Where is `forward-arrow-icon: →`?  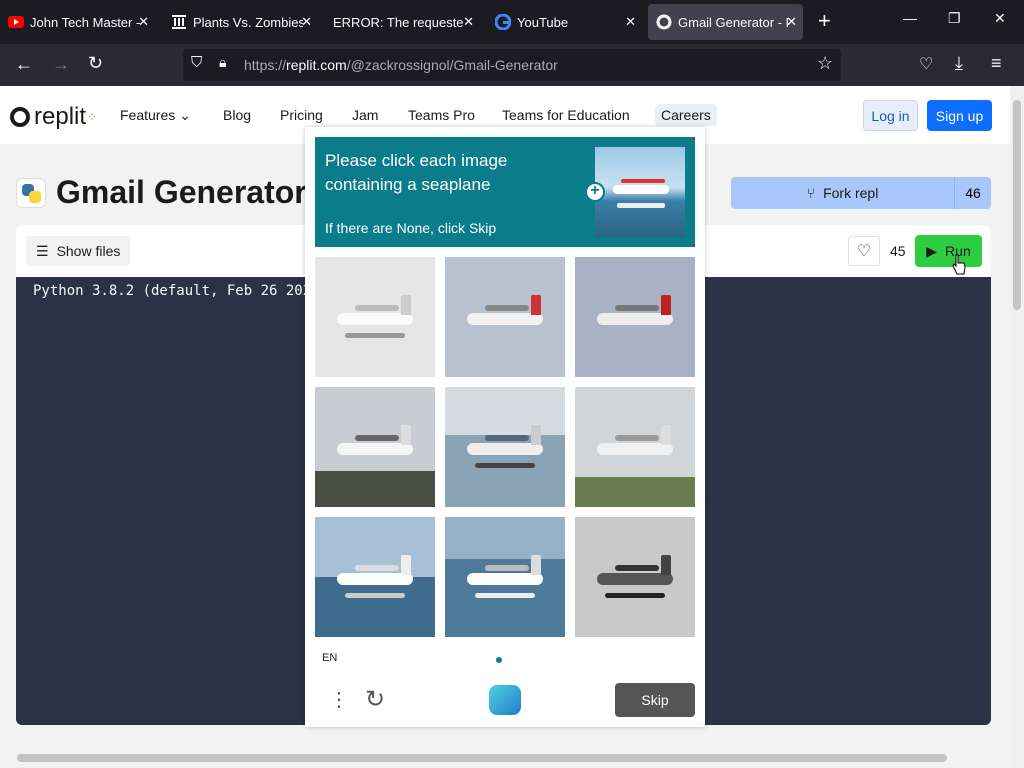
forward-arrow-icon: → is located at coordinates (61, 64).